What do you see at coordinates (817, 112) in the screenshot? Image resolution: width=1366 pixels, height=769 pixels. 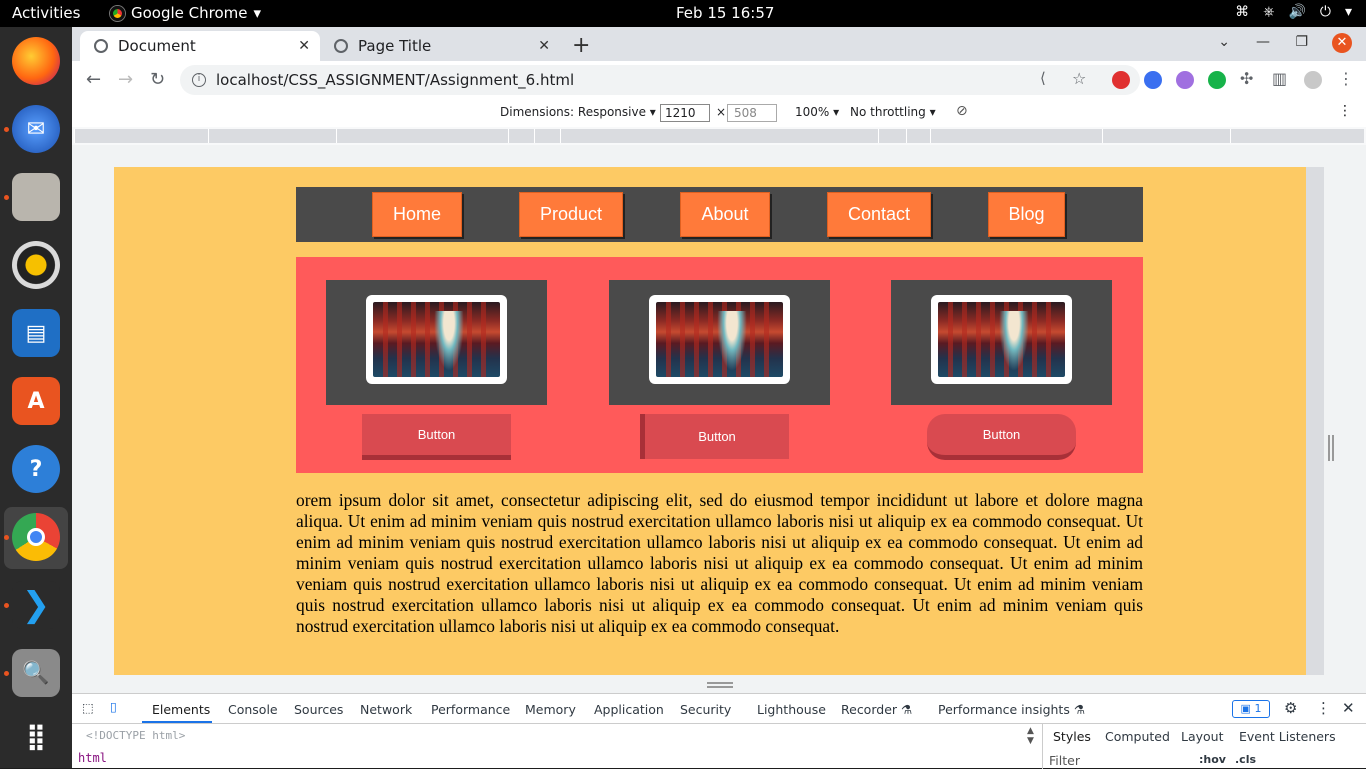 I see `zoom-select: 100% ▾` at bounding box center [817, 112].